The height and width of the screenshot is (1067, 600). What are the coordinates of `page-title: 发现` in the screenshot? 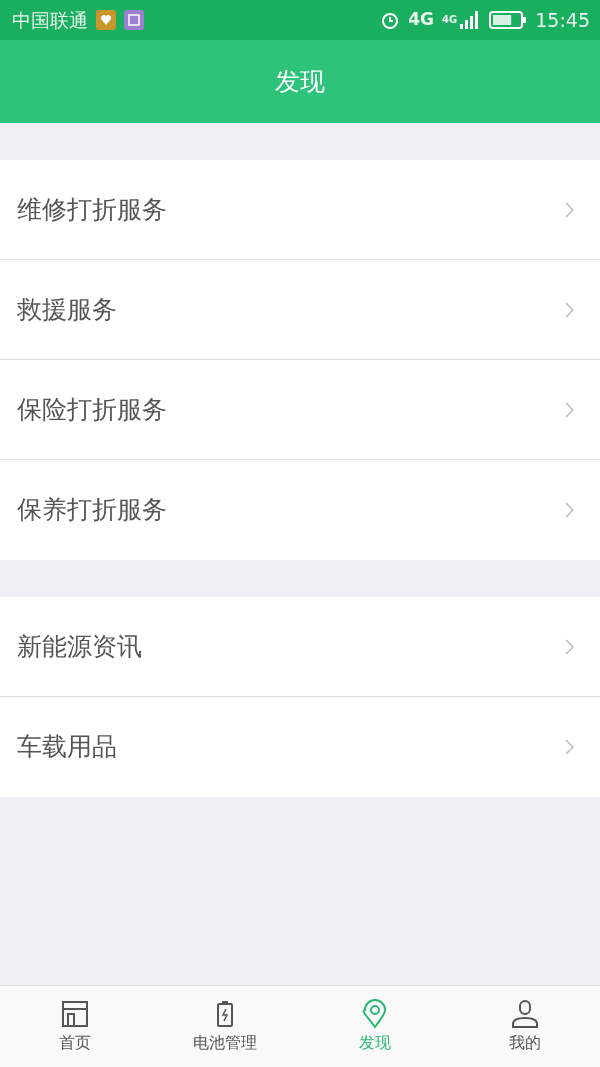 It's located at (300, 81).